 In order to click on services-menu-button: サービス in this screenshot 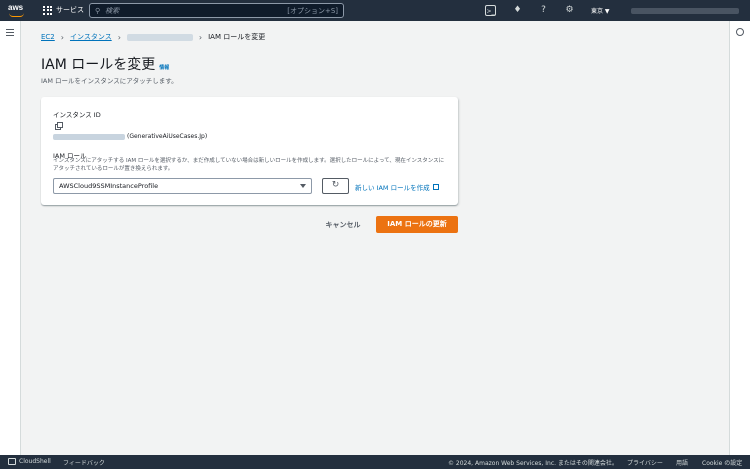, I will do `click(63, 10)`.